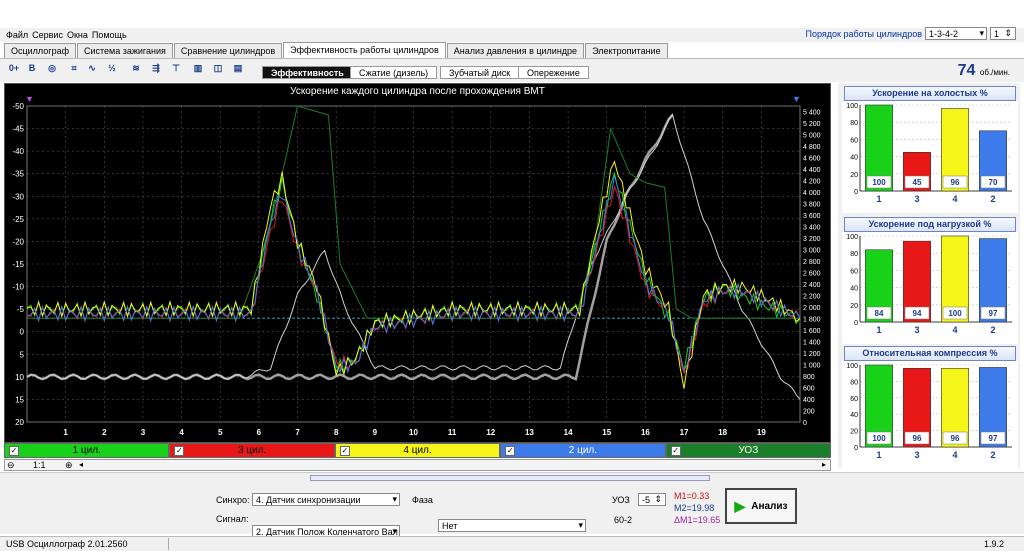 This screenshot has width=1024, height=551. What do you see at coordinates (852, 106) in the screenshot?
I see `y-tick-label: 100` at bounding box center [852, 106].